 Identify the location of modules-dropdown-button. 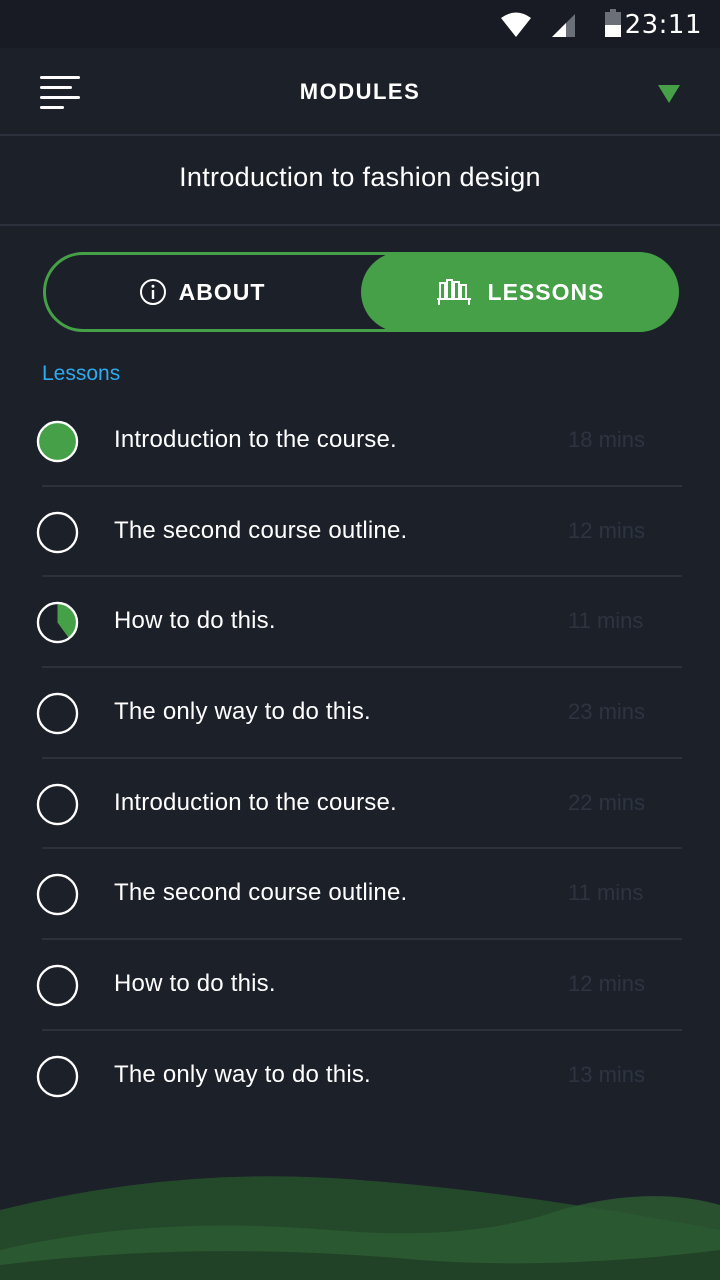
(669, 96).